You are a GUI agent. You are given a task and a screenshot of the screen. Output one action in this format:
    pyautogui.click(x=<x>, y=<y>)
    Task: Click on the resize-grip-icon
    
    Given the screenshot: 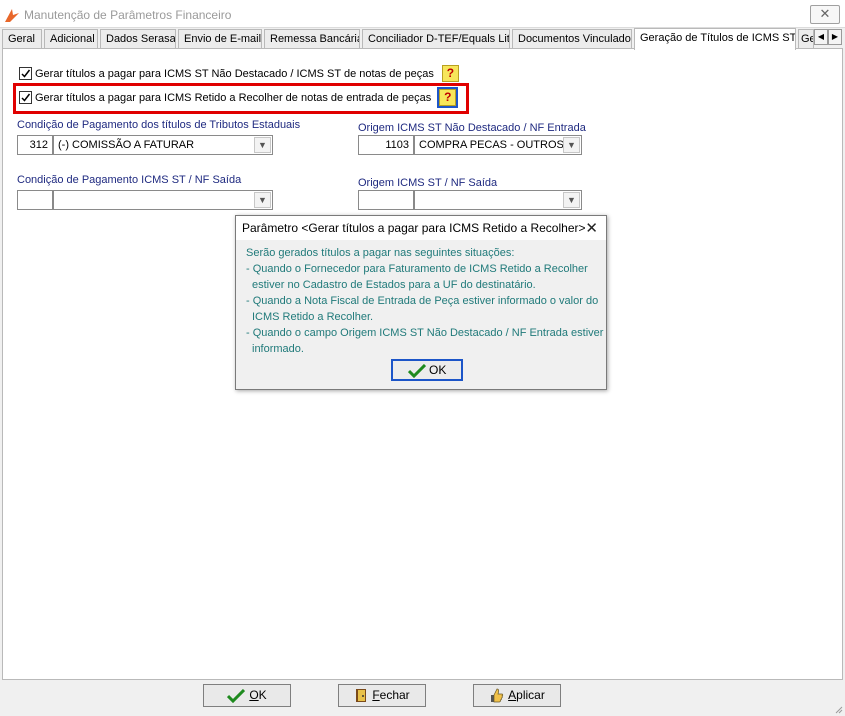 What is the action you would take?
    pyautogui.click(x=838, y=709)
    